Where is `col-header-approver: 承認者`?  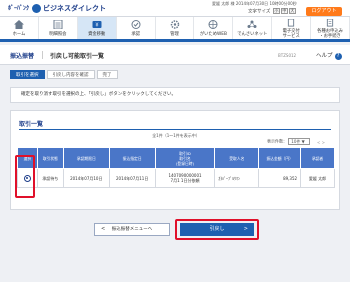 col-header-approver: 承認者 is located at coordinates (317, 158).